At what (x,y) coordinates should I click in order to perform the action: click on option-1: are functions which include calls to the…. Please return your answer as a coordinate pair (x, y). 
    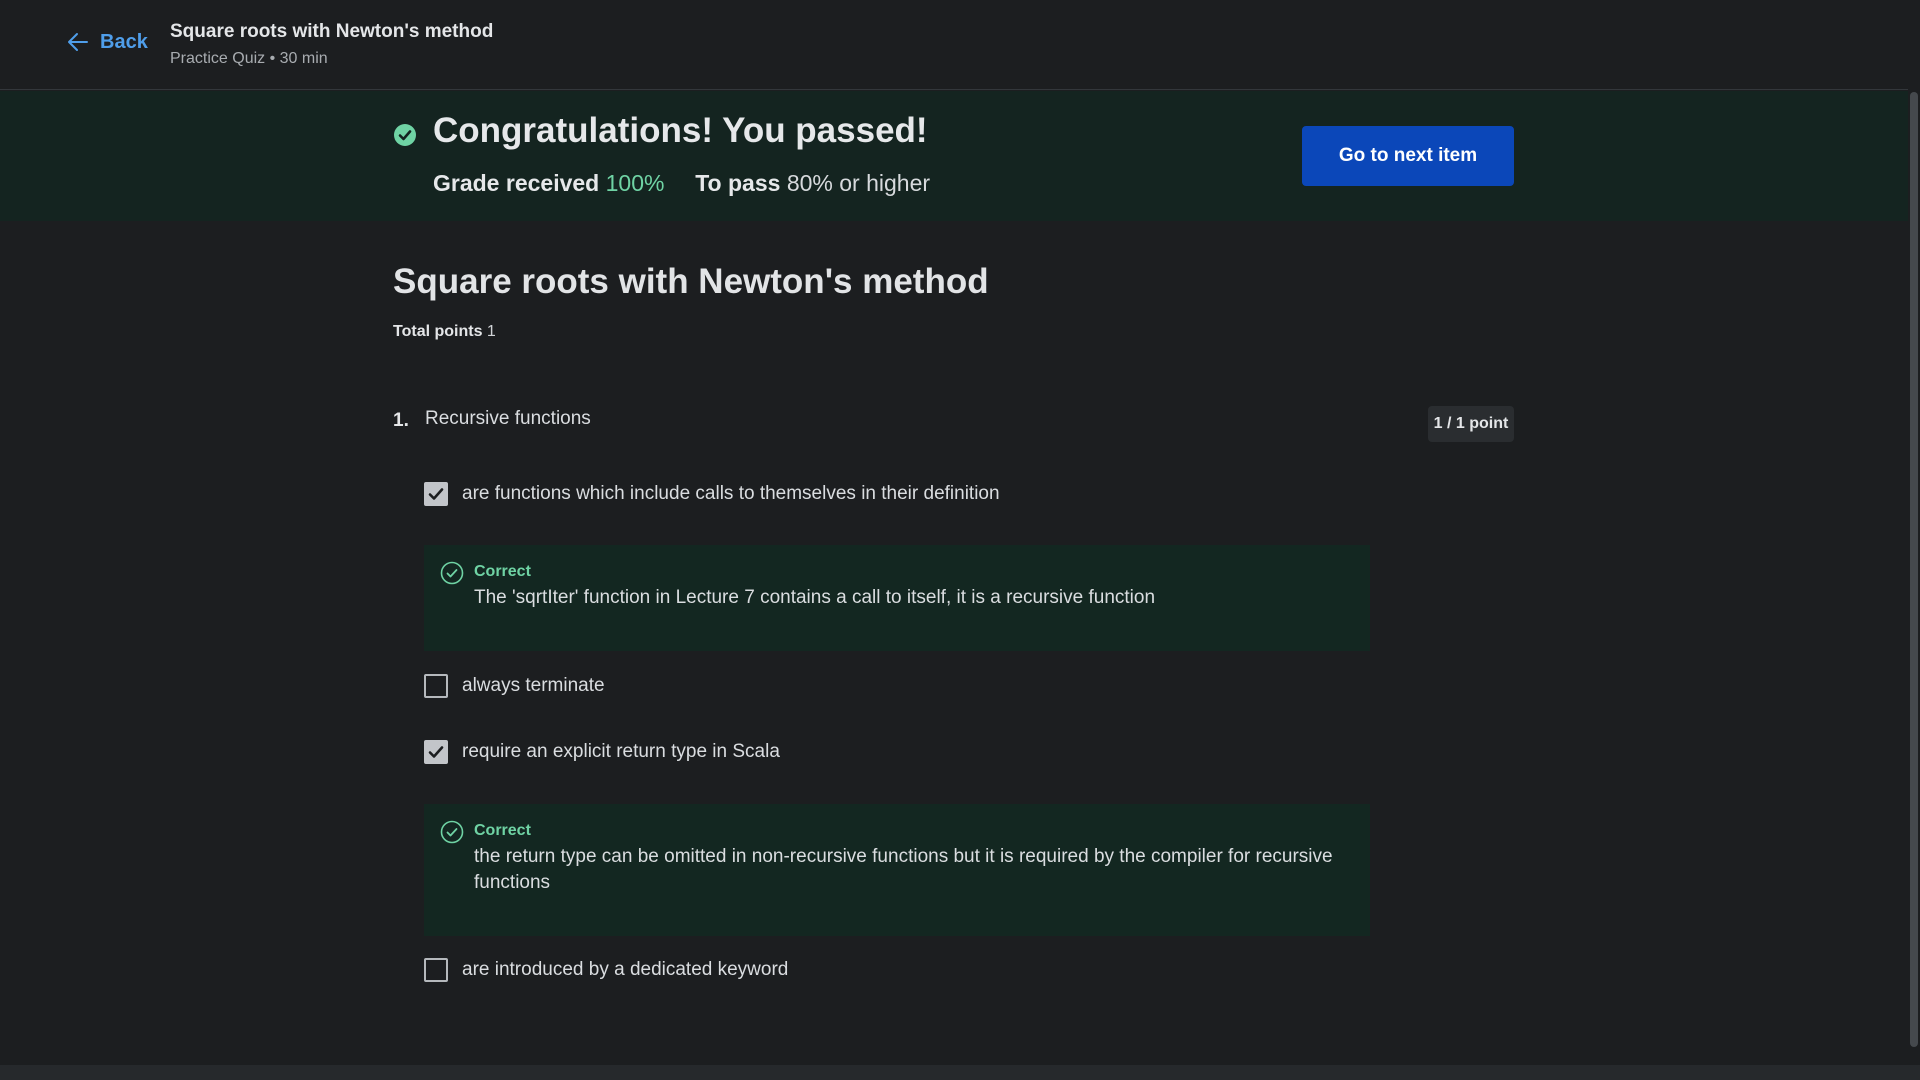
    Looking at the image, I should click on (712, 494).